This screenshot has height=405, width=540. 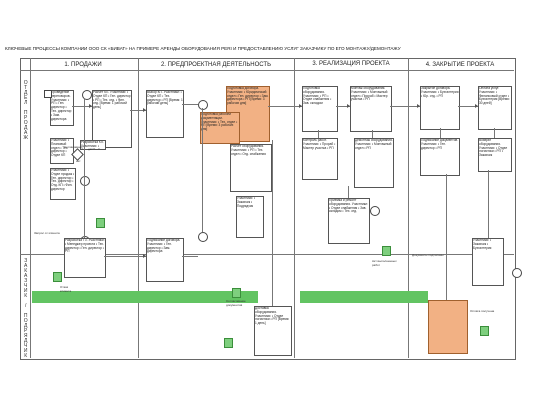 What do you see at coordinates (482, 311) in the screenshot?
I see `note-payment-received: Оплата получена` at bounding box center [482, 311].